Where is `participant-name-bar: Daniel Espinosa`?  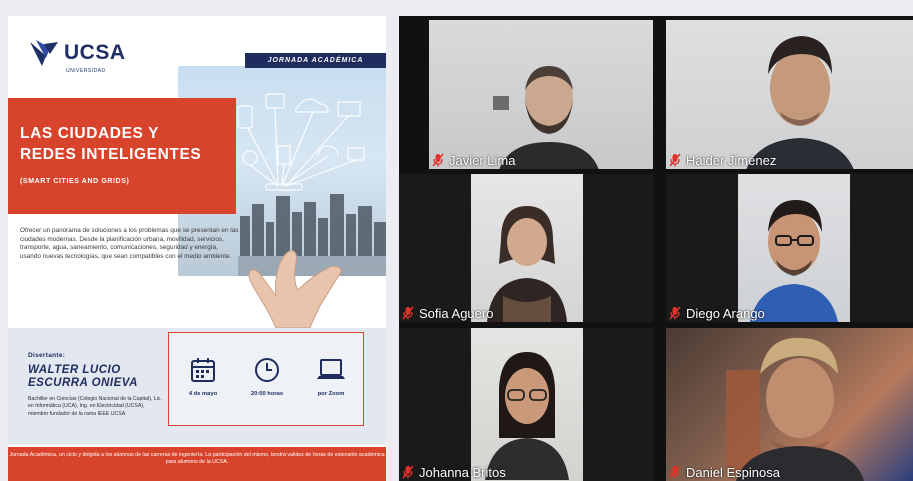
participant-name-bar: Daniel Espinosa is located at coordinates (723, 472).